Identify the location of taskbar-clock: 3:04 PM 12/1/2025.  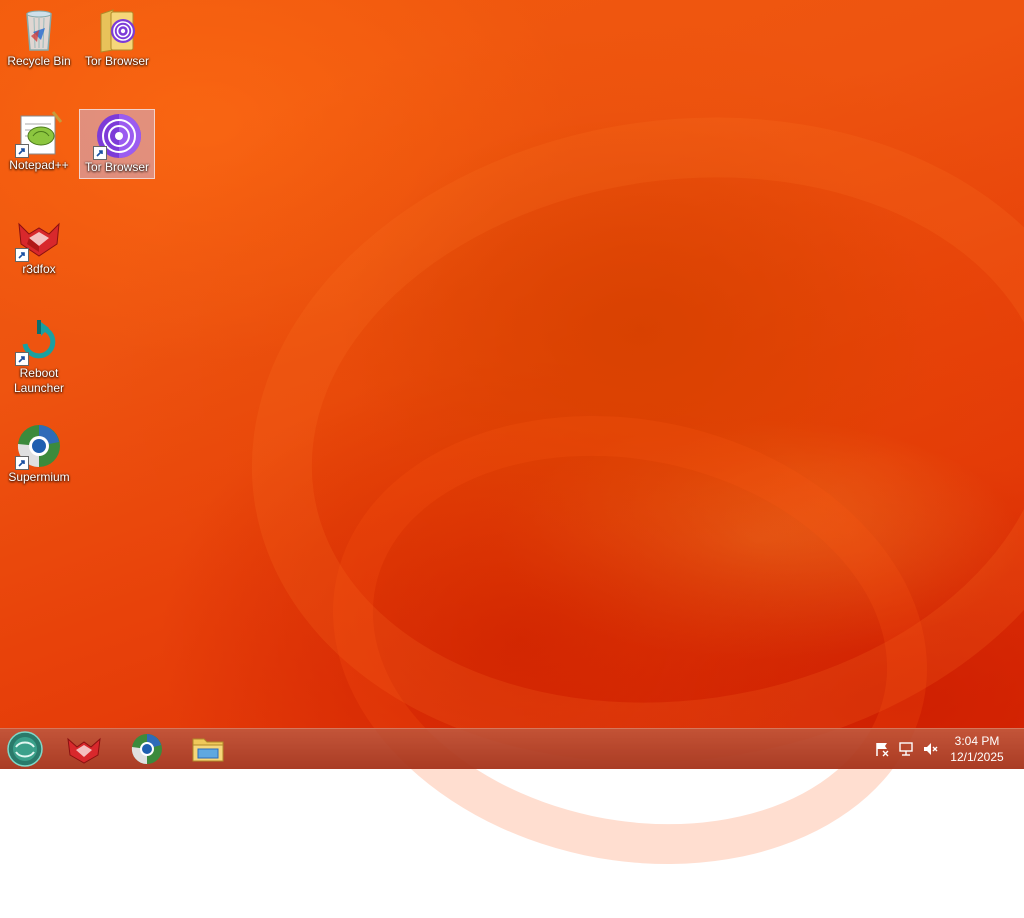
(977, 749).